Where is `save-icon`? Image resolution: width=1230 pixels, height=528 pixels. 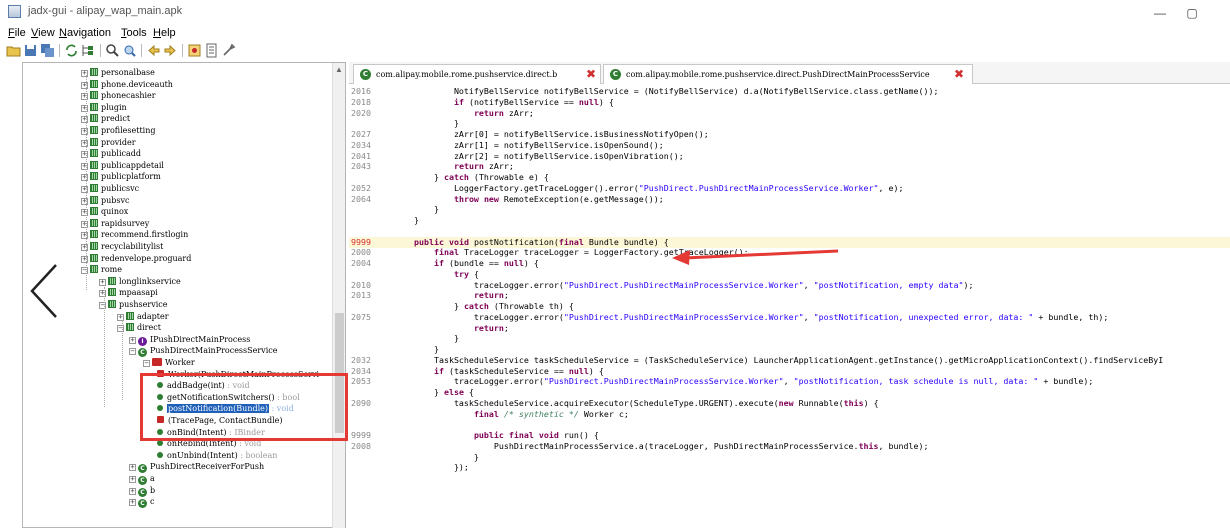 save-icon is located at coordinates (30, 50).